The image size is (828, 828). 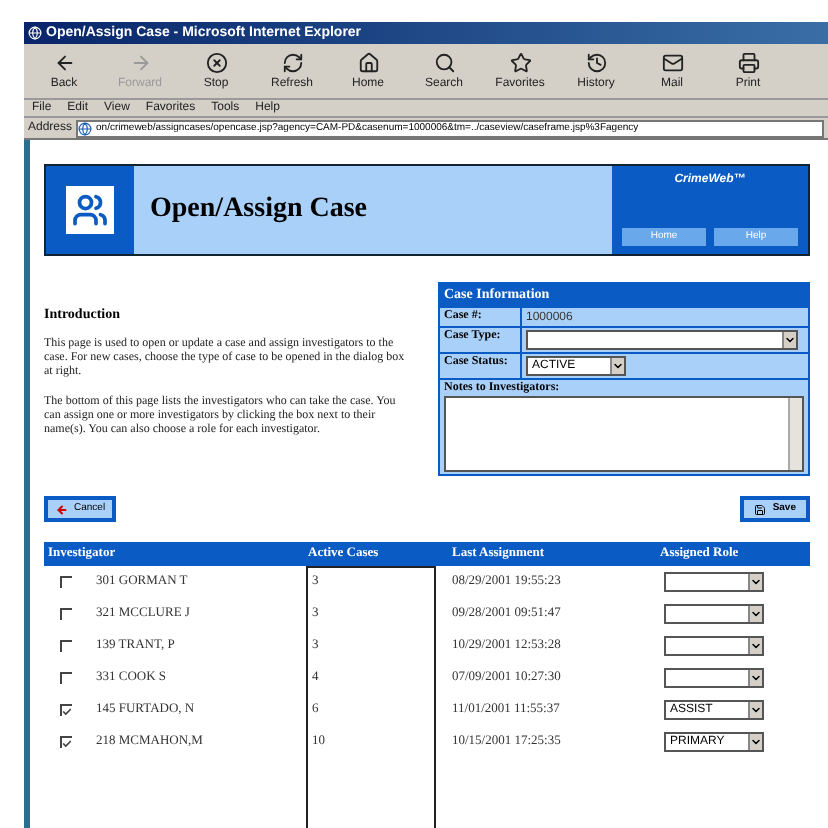 What do you see at coordinates (259, 210) in the screenshot?
I see `page-title: Open/Assign Case` at bounding box center [259, 210].